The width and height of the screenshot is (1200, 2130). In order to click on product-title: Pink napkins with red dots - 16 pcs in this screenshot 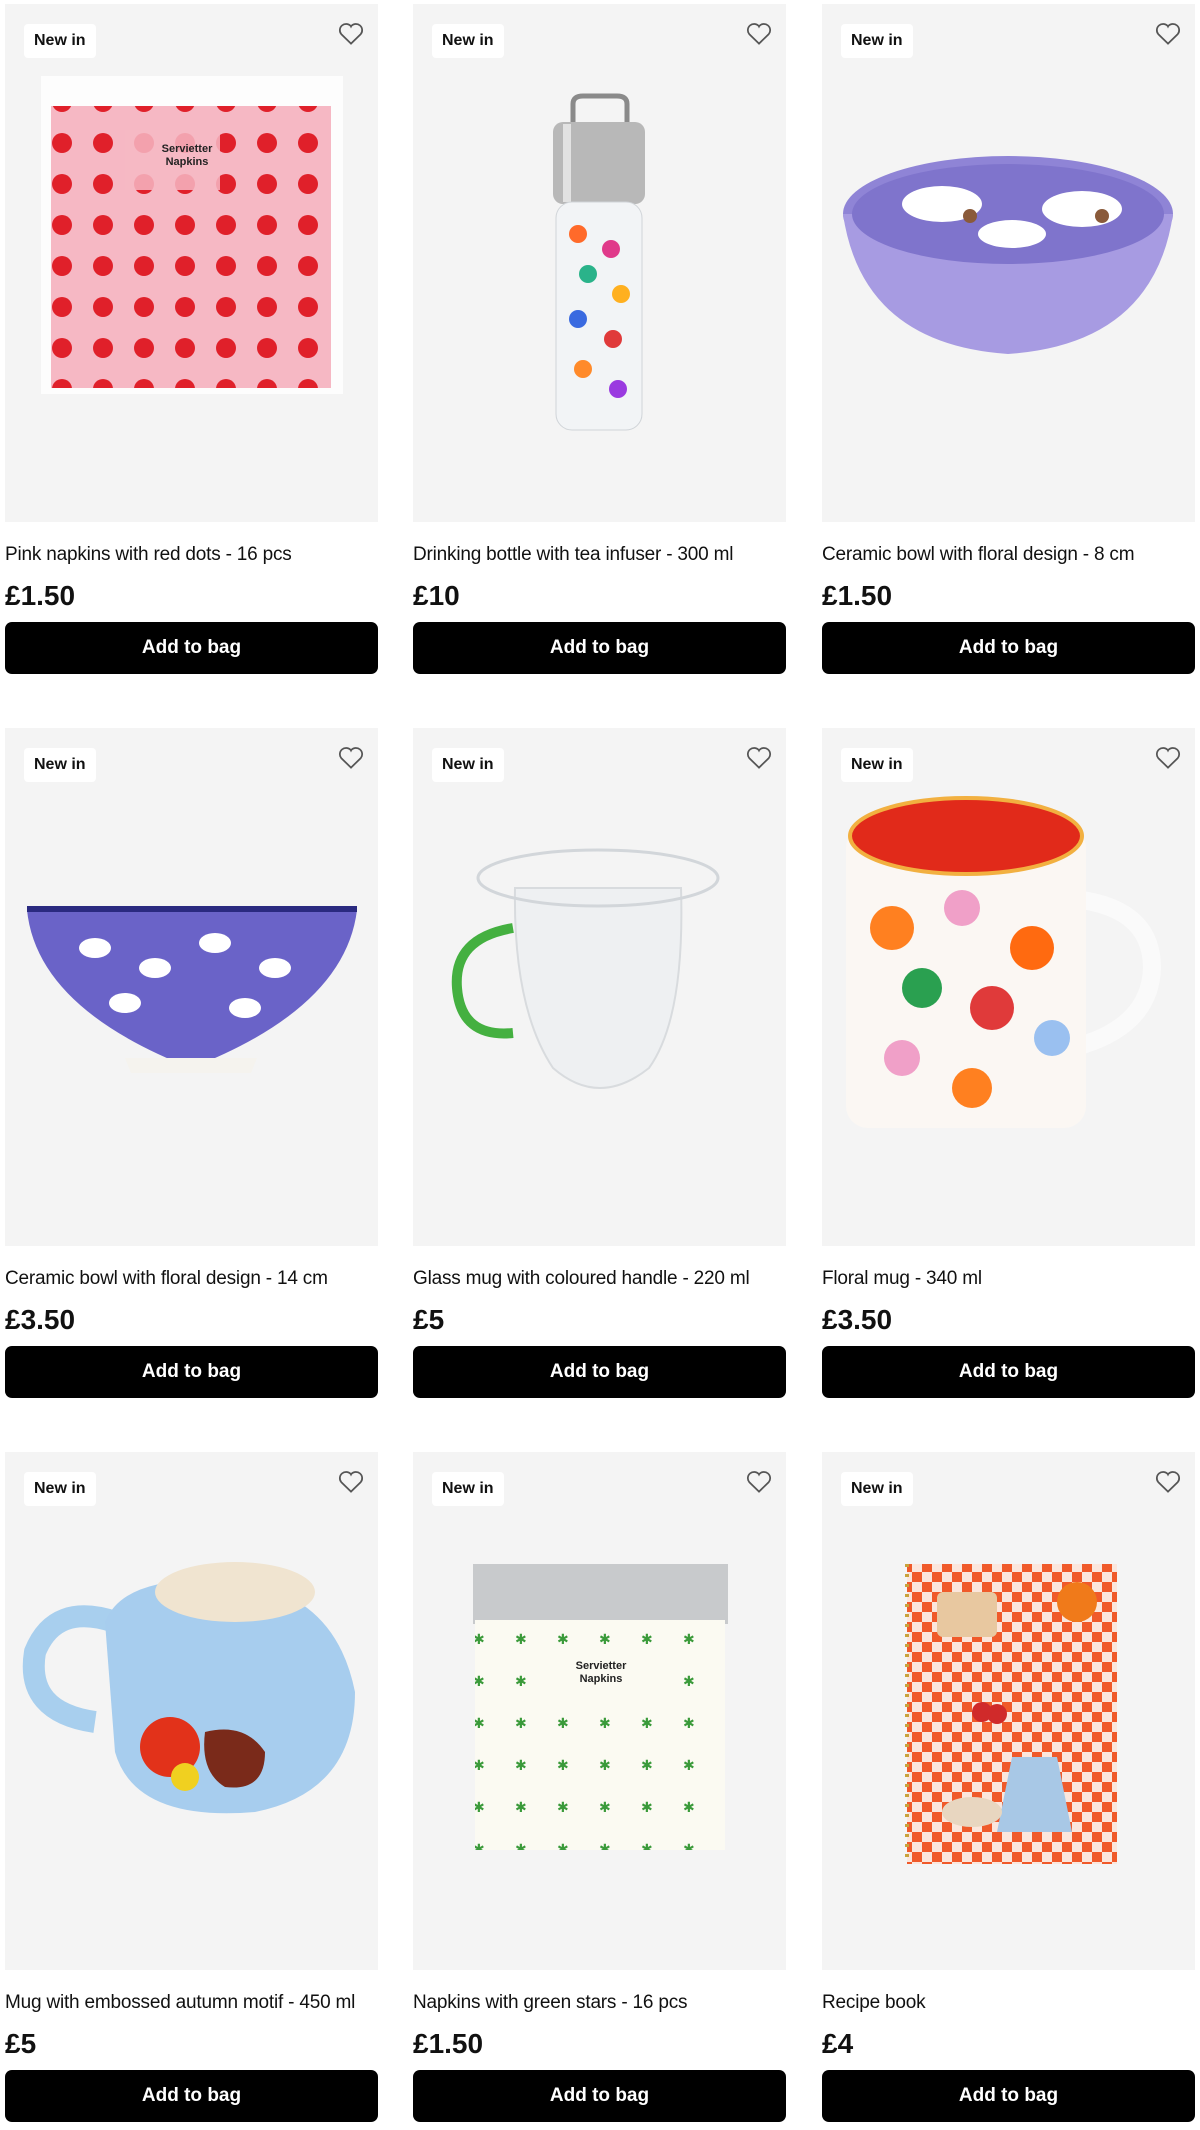, I will do `click(191, 556)`.